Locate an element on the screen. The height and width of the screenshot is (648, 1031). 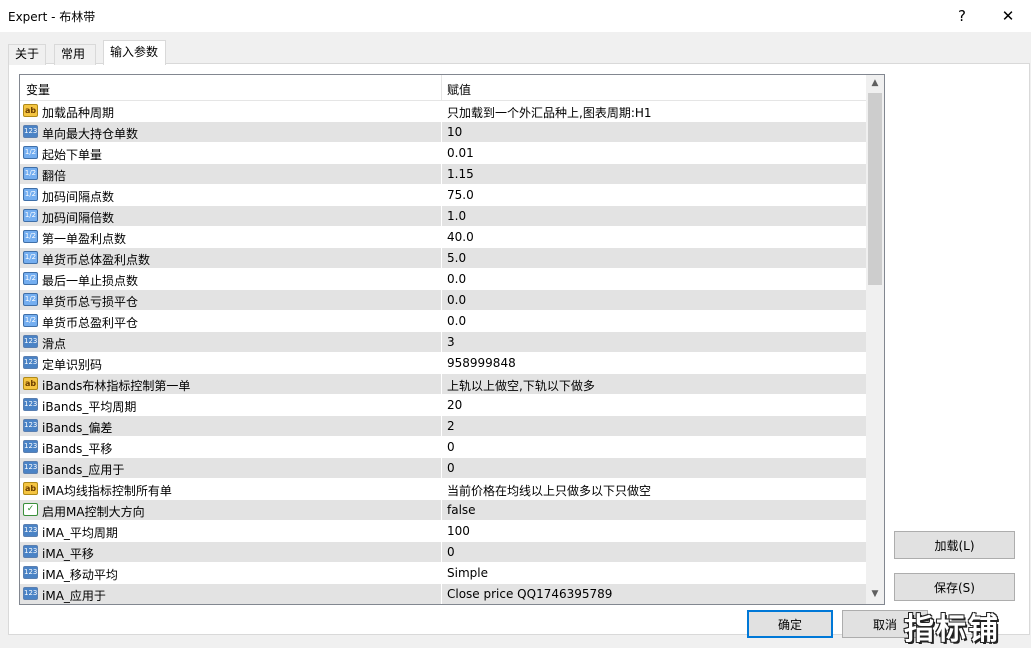
variable-value: Simple is located at coordinates (467, 573).